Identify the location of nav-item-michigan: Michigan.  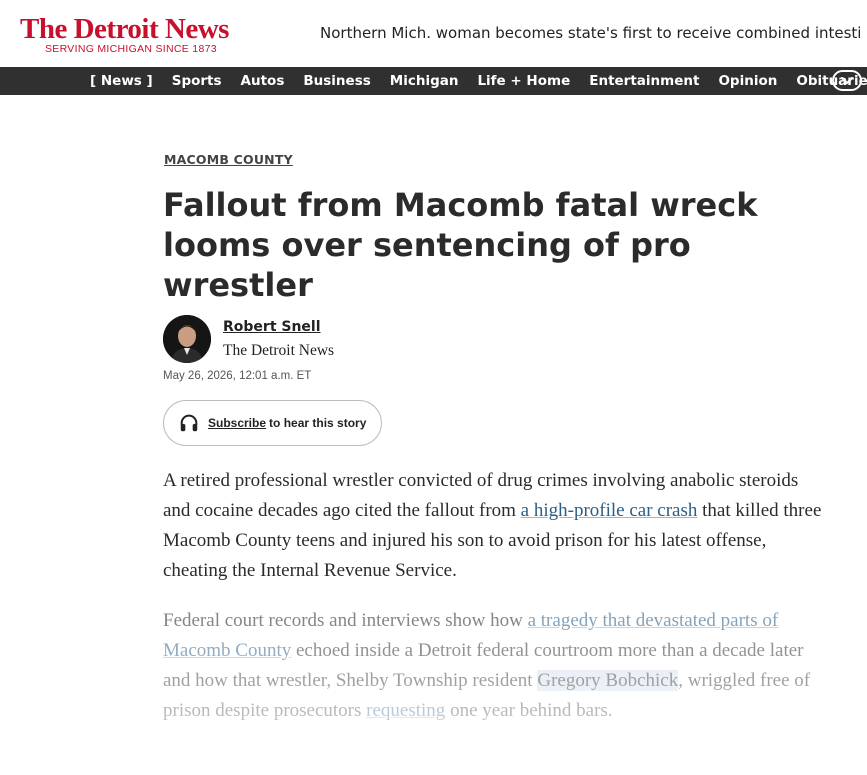
(424, 81).